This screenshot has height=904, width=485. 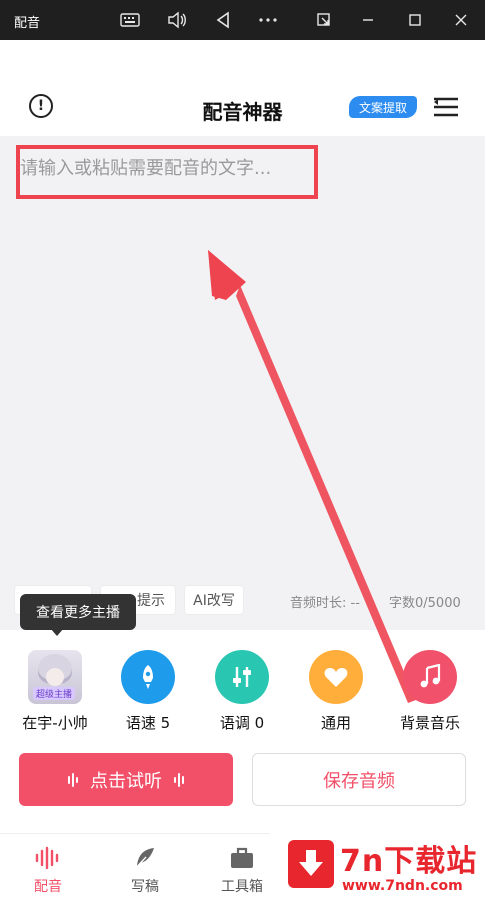 What do you see at coordinates (242, 677) in the screenshot?
I see `sliders-icon` at bounding box center [242, 677].